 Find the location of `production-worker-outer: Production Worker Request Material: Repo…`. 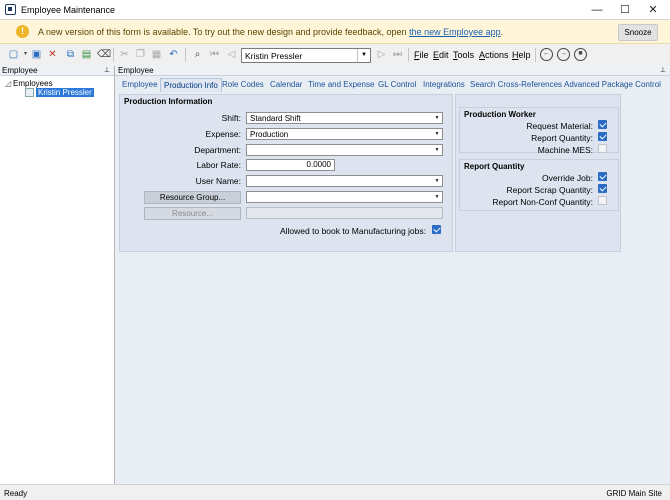

production-worker-outer: Production Worker Request Material: Repo… is located at coordinates (538, 173).